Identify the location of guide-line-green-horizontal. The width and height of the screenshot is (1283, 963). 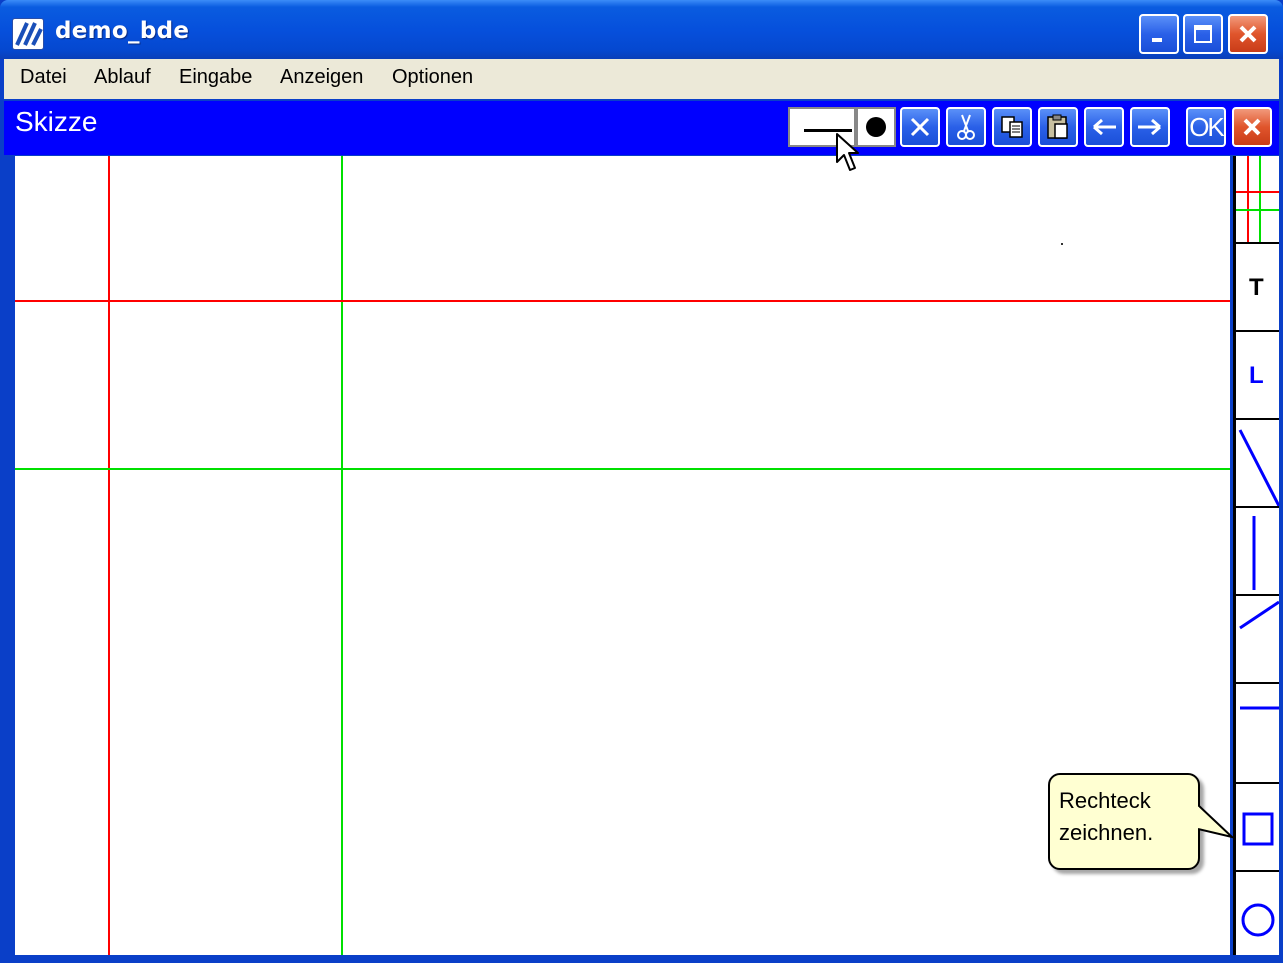
(622, 469).